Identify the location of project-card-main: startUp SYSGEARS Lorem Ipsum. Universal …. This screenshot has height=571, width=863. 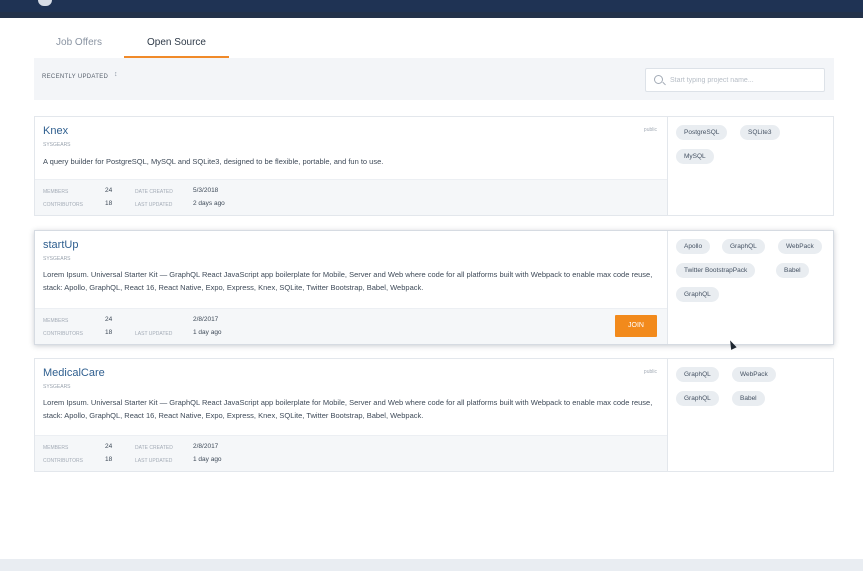
(351, 287).